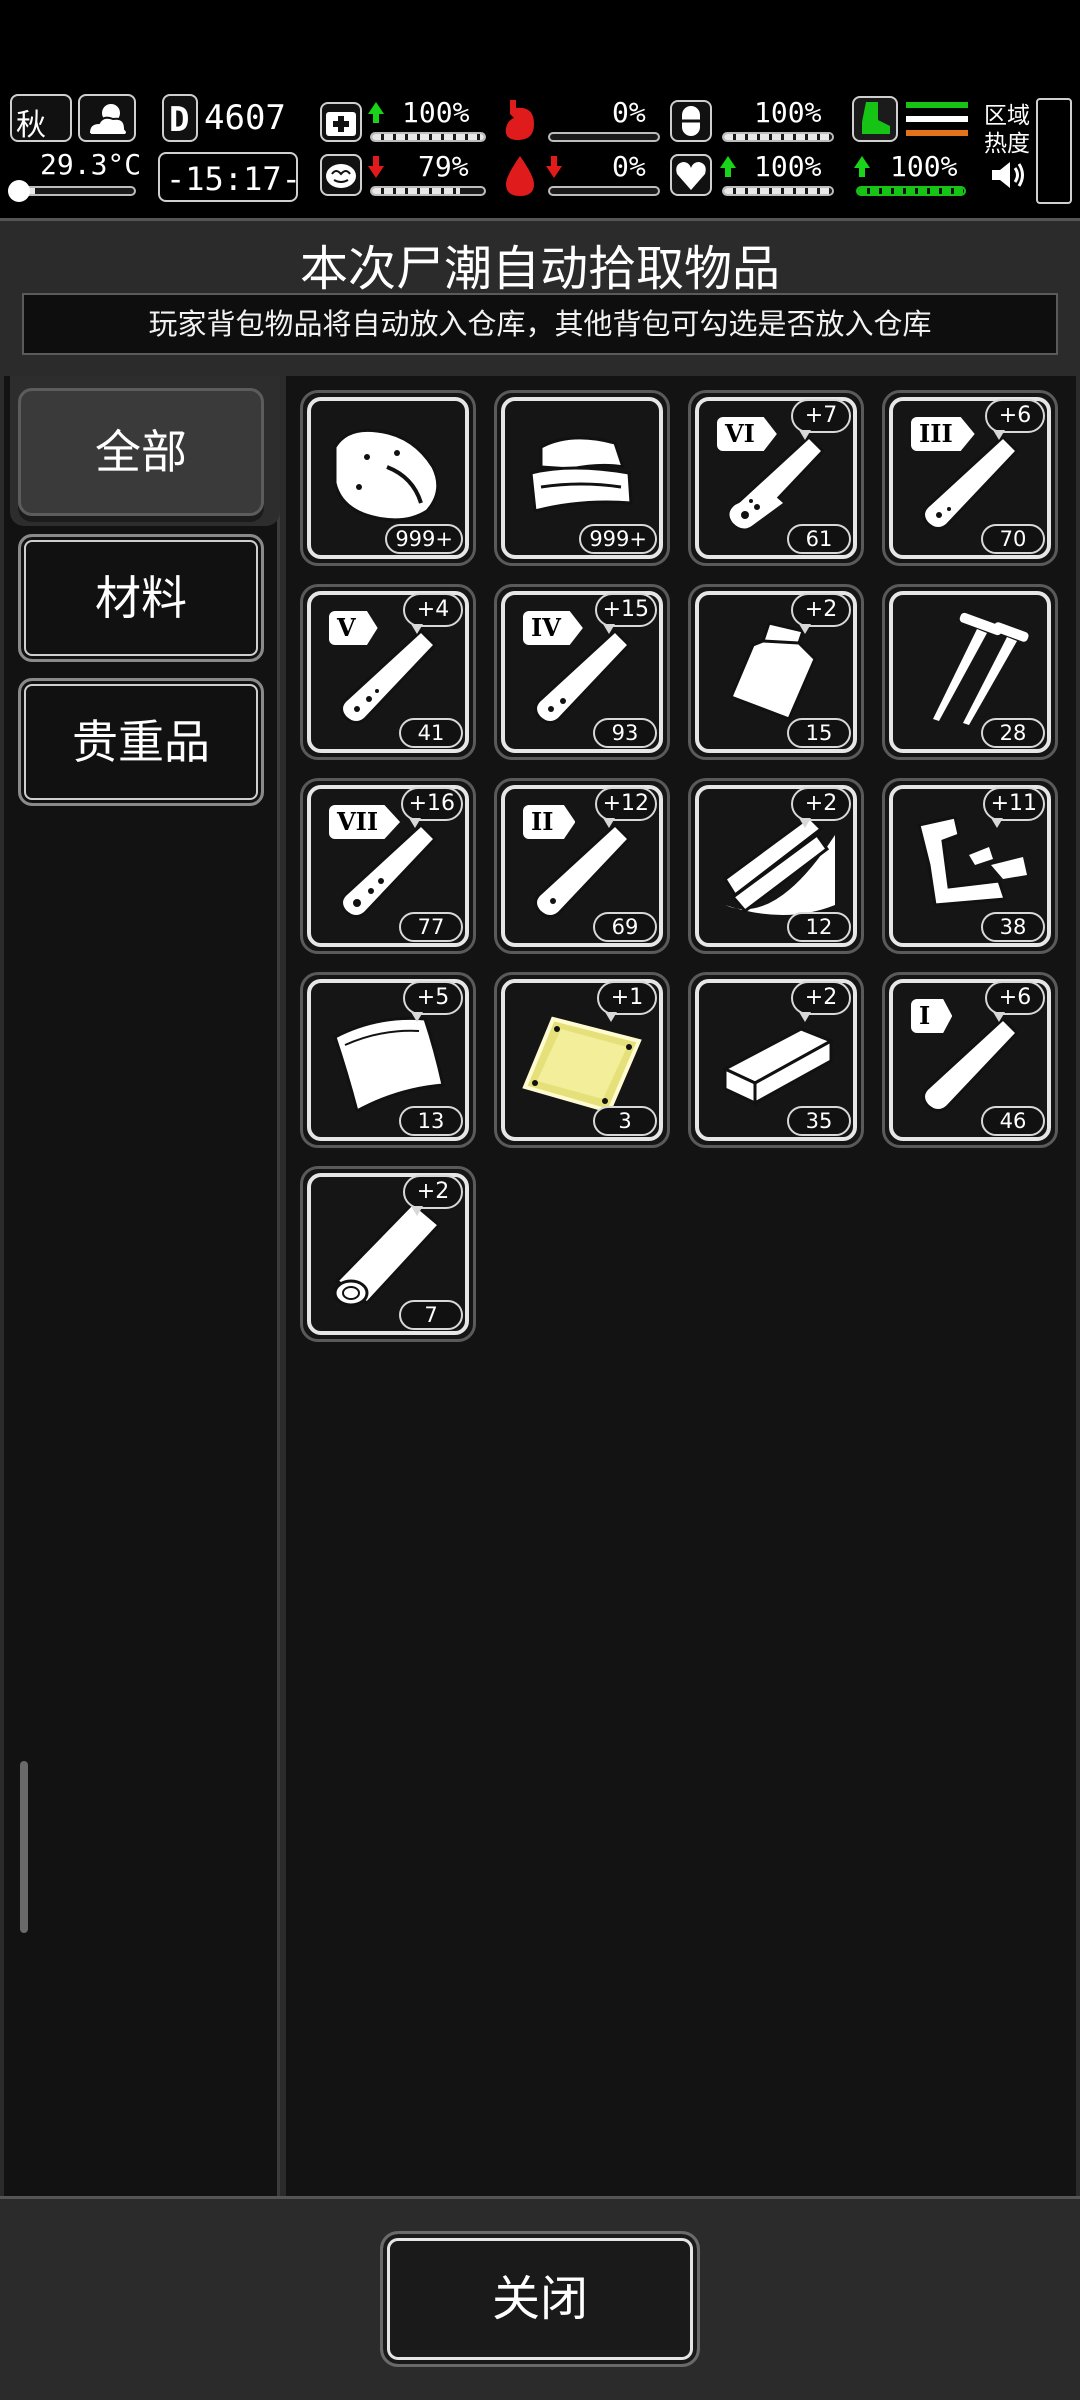 The height and width of the screenshot is (2400, 1080). I want to click on panel-subtitle: 玩家背包物品将自动放入仓库，其他背包可勾选是否放入仓库, so click(540, 324).